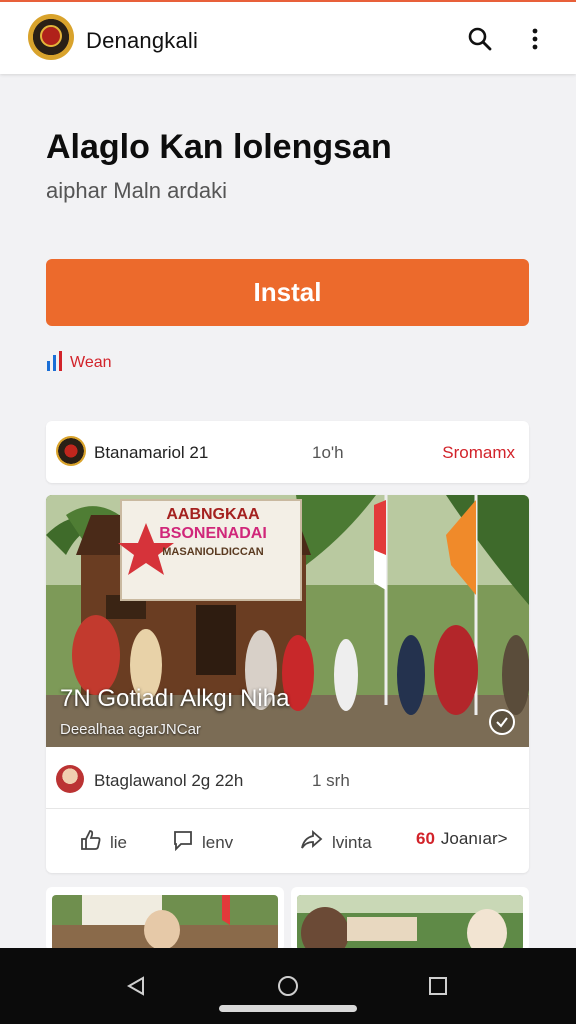  What do you see at coordinates (288, 37) in the screenshot?
I see `app-bar: Denangkali` at bounding box center [288, 37].